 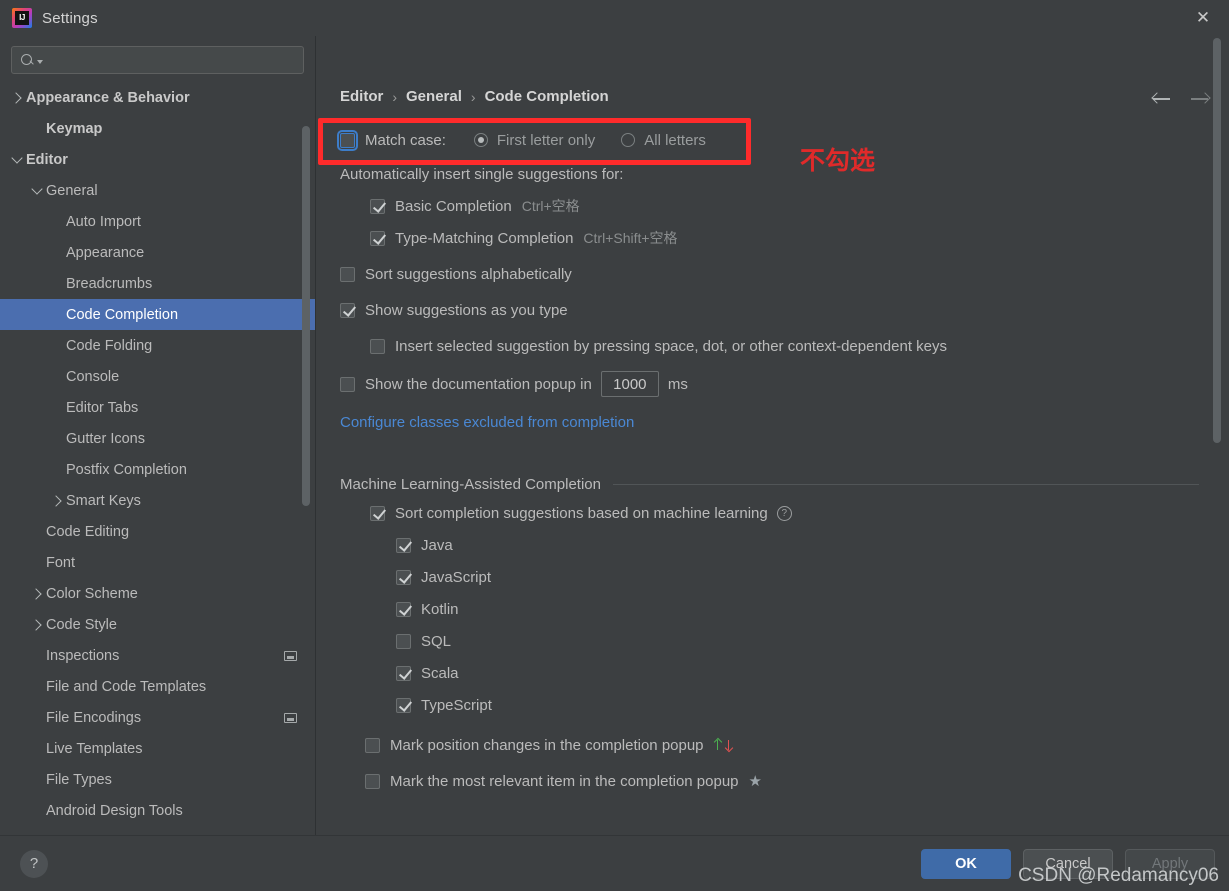 I want to click on mark-position-checkbox, so click(x=372, y=745).